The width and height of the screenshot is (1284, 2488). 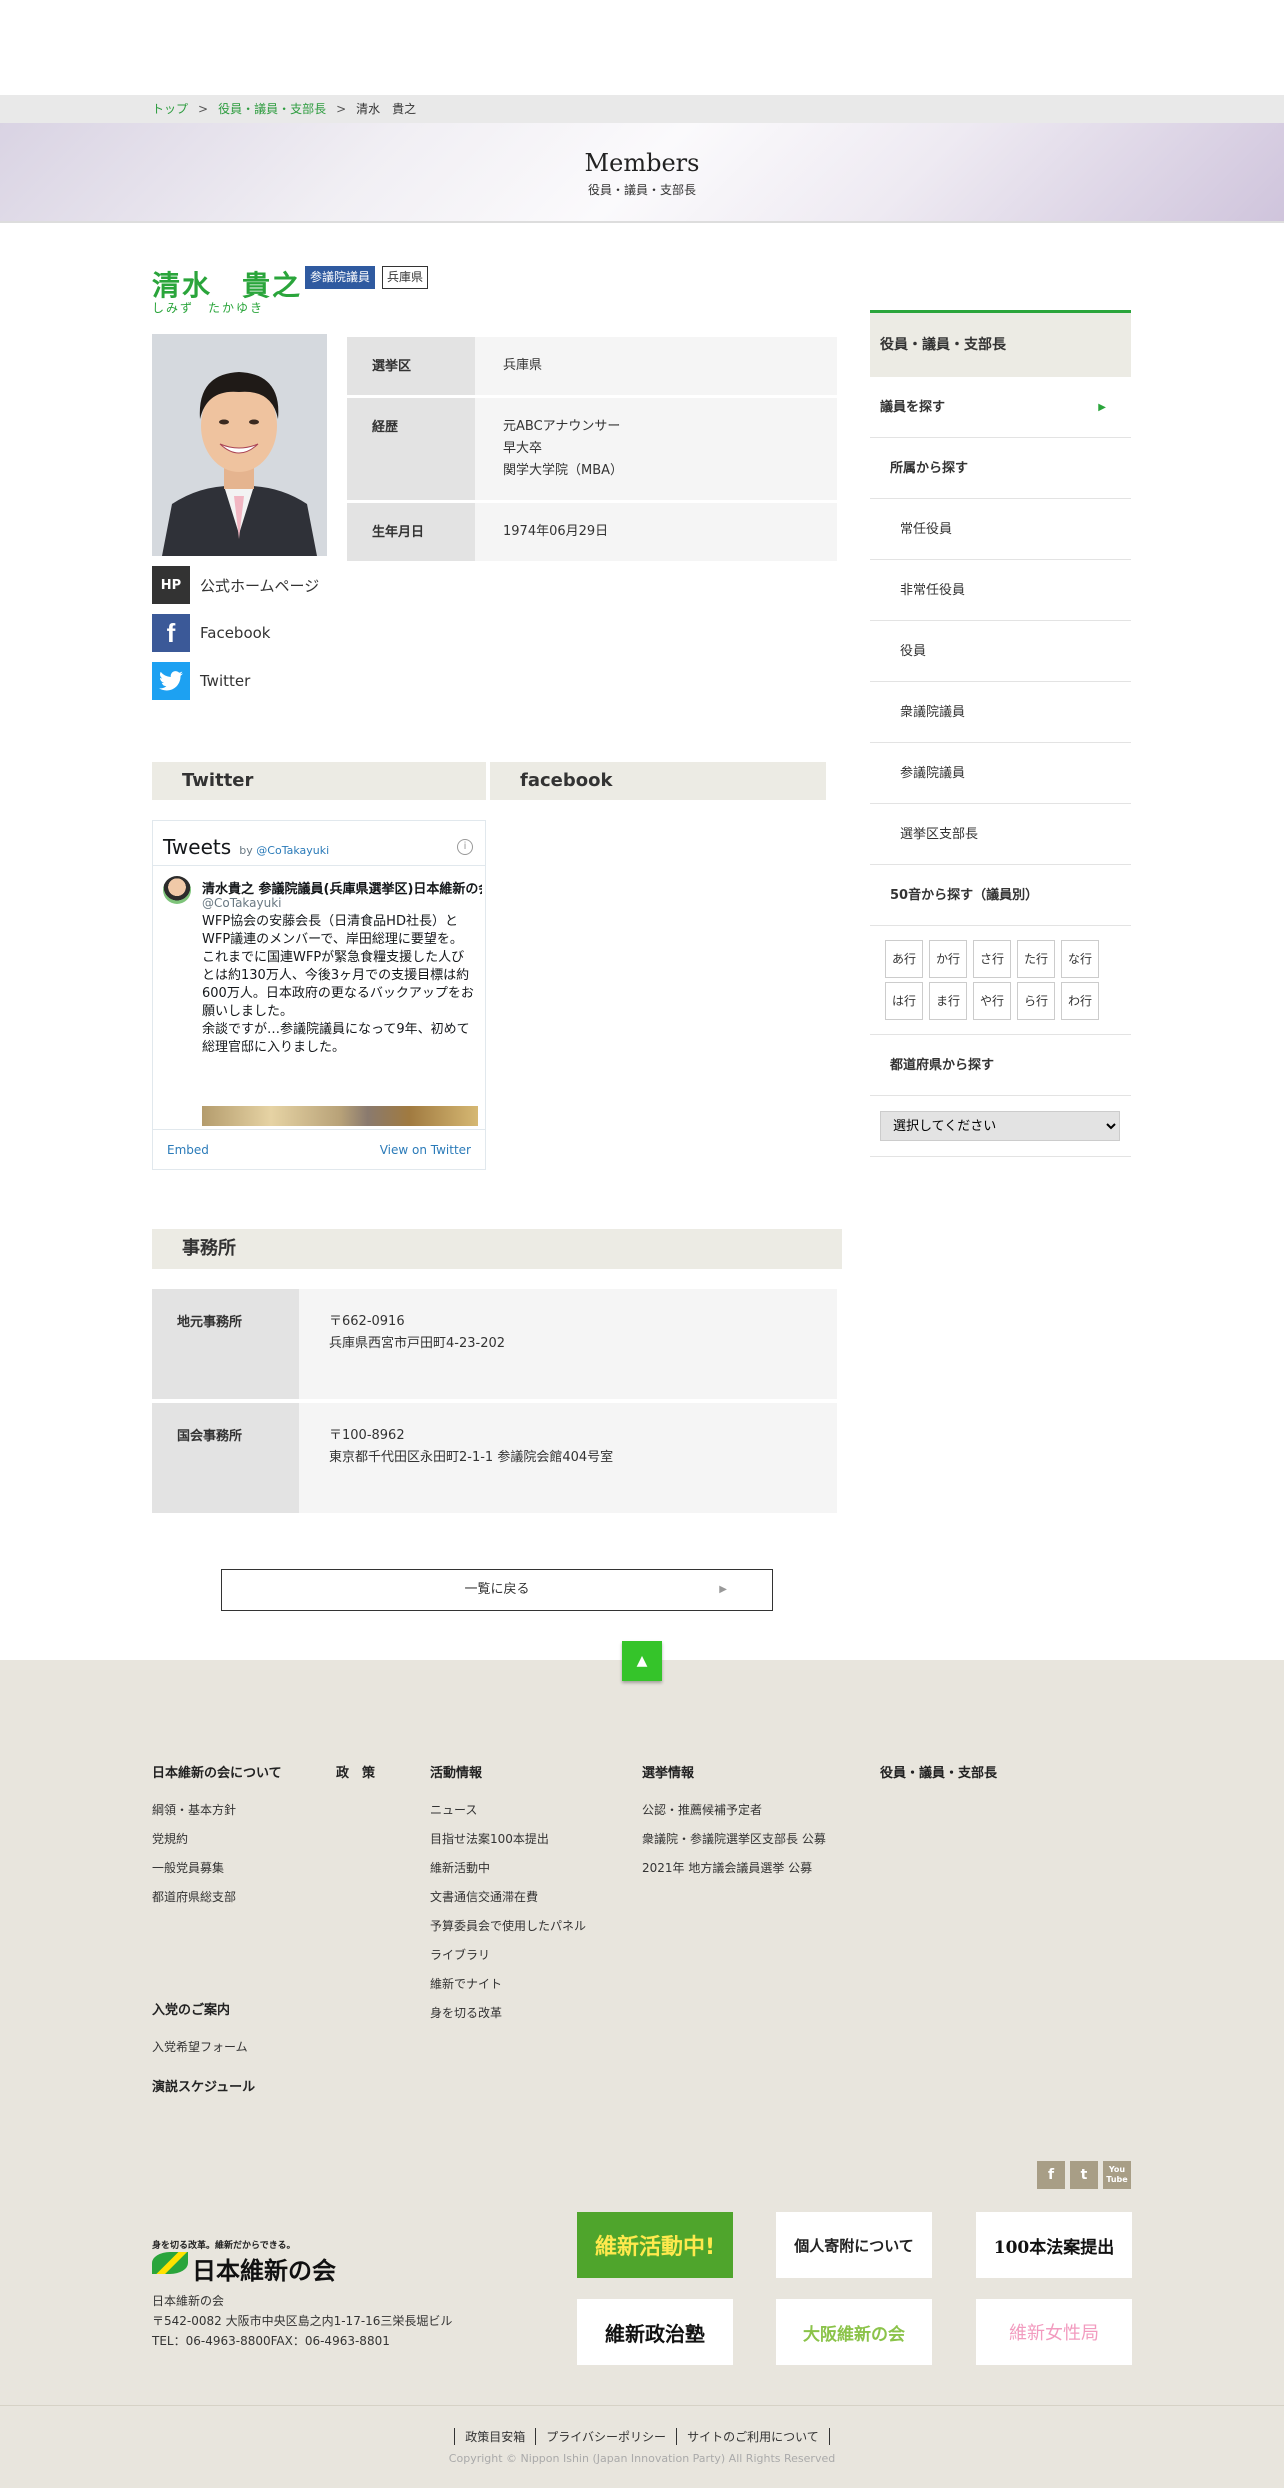 I want to click on footer-col-title: 役員・議員・支部長, so click(x=938, y=1771).